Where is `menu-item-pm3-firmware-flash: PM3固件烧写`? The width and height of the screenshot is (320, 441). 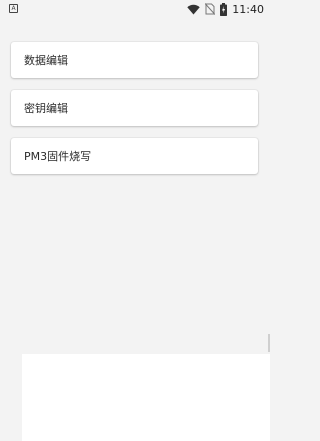 menu-item-pm3-firmware-flash: PM3固件烧写 is located at coordinates (134, 156).